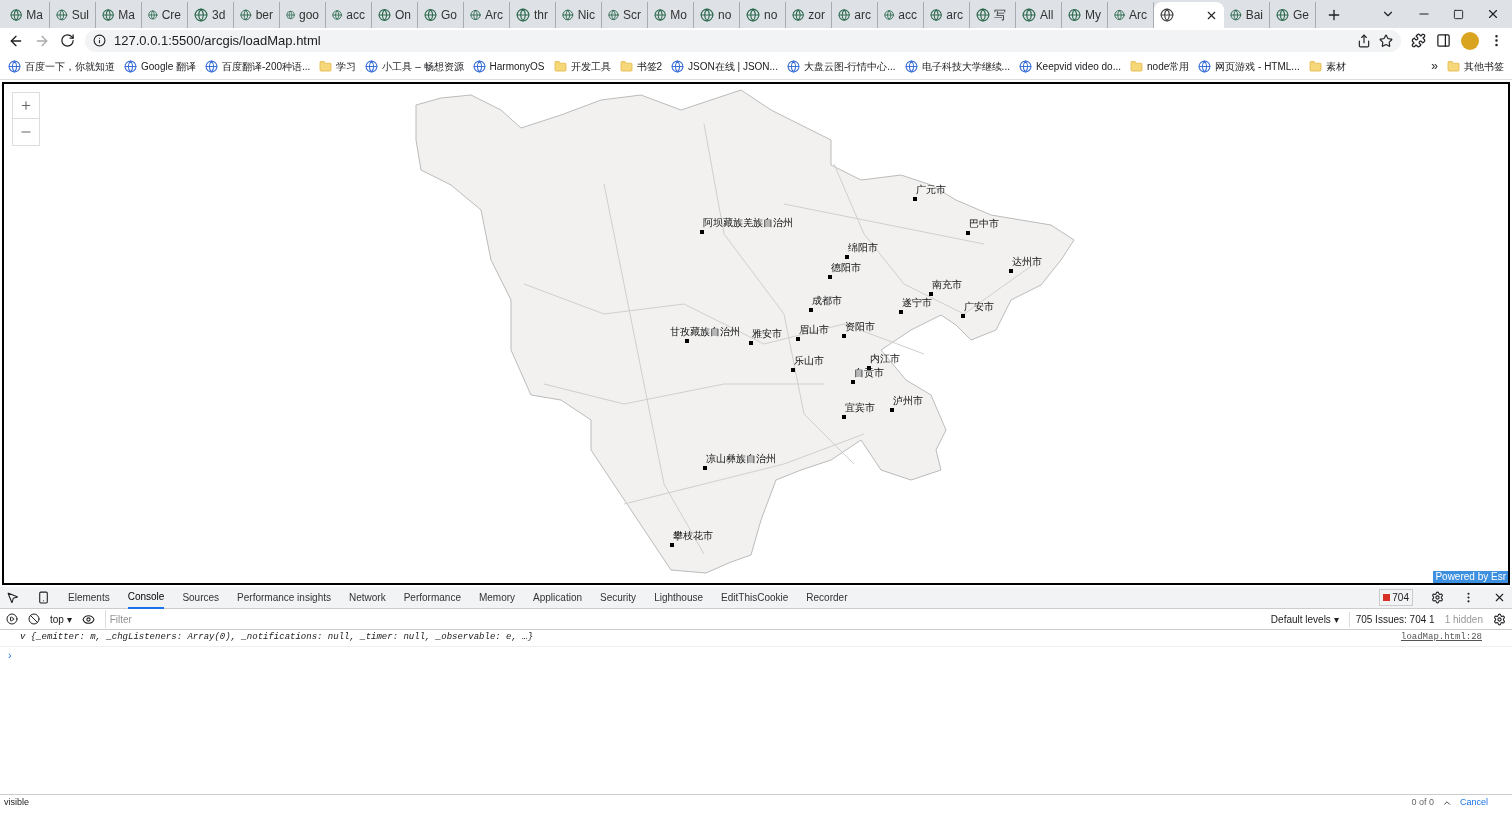 This screenshot has width=1512, height=819. What do you see at coordinates (34, 619) in the screenshot?
I see `clear-icon` at bounding box center [34, 619].